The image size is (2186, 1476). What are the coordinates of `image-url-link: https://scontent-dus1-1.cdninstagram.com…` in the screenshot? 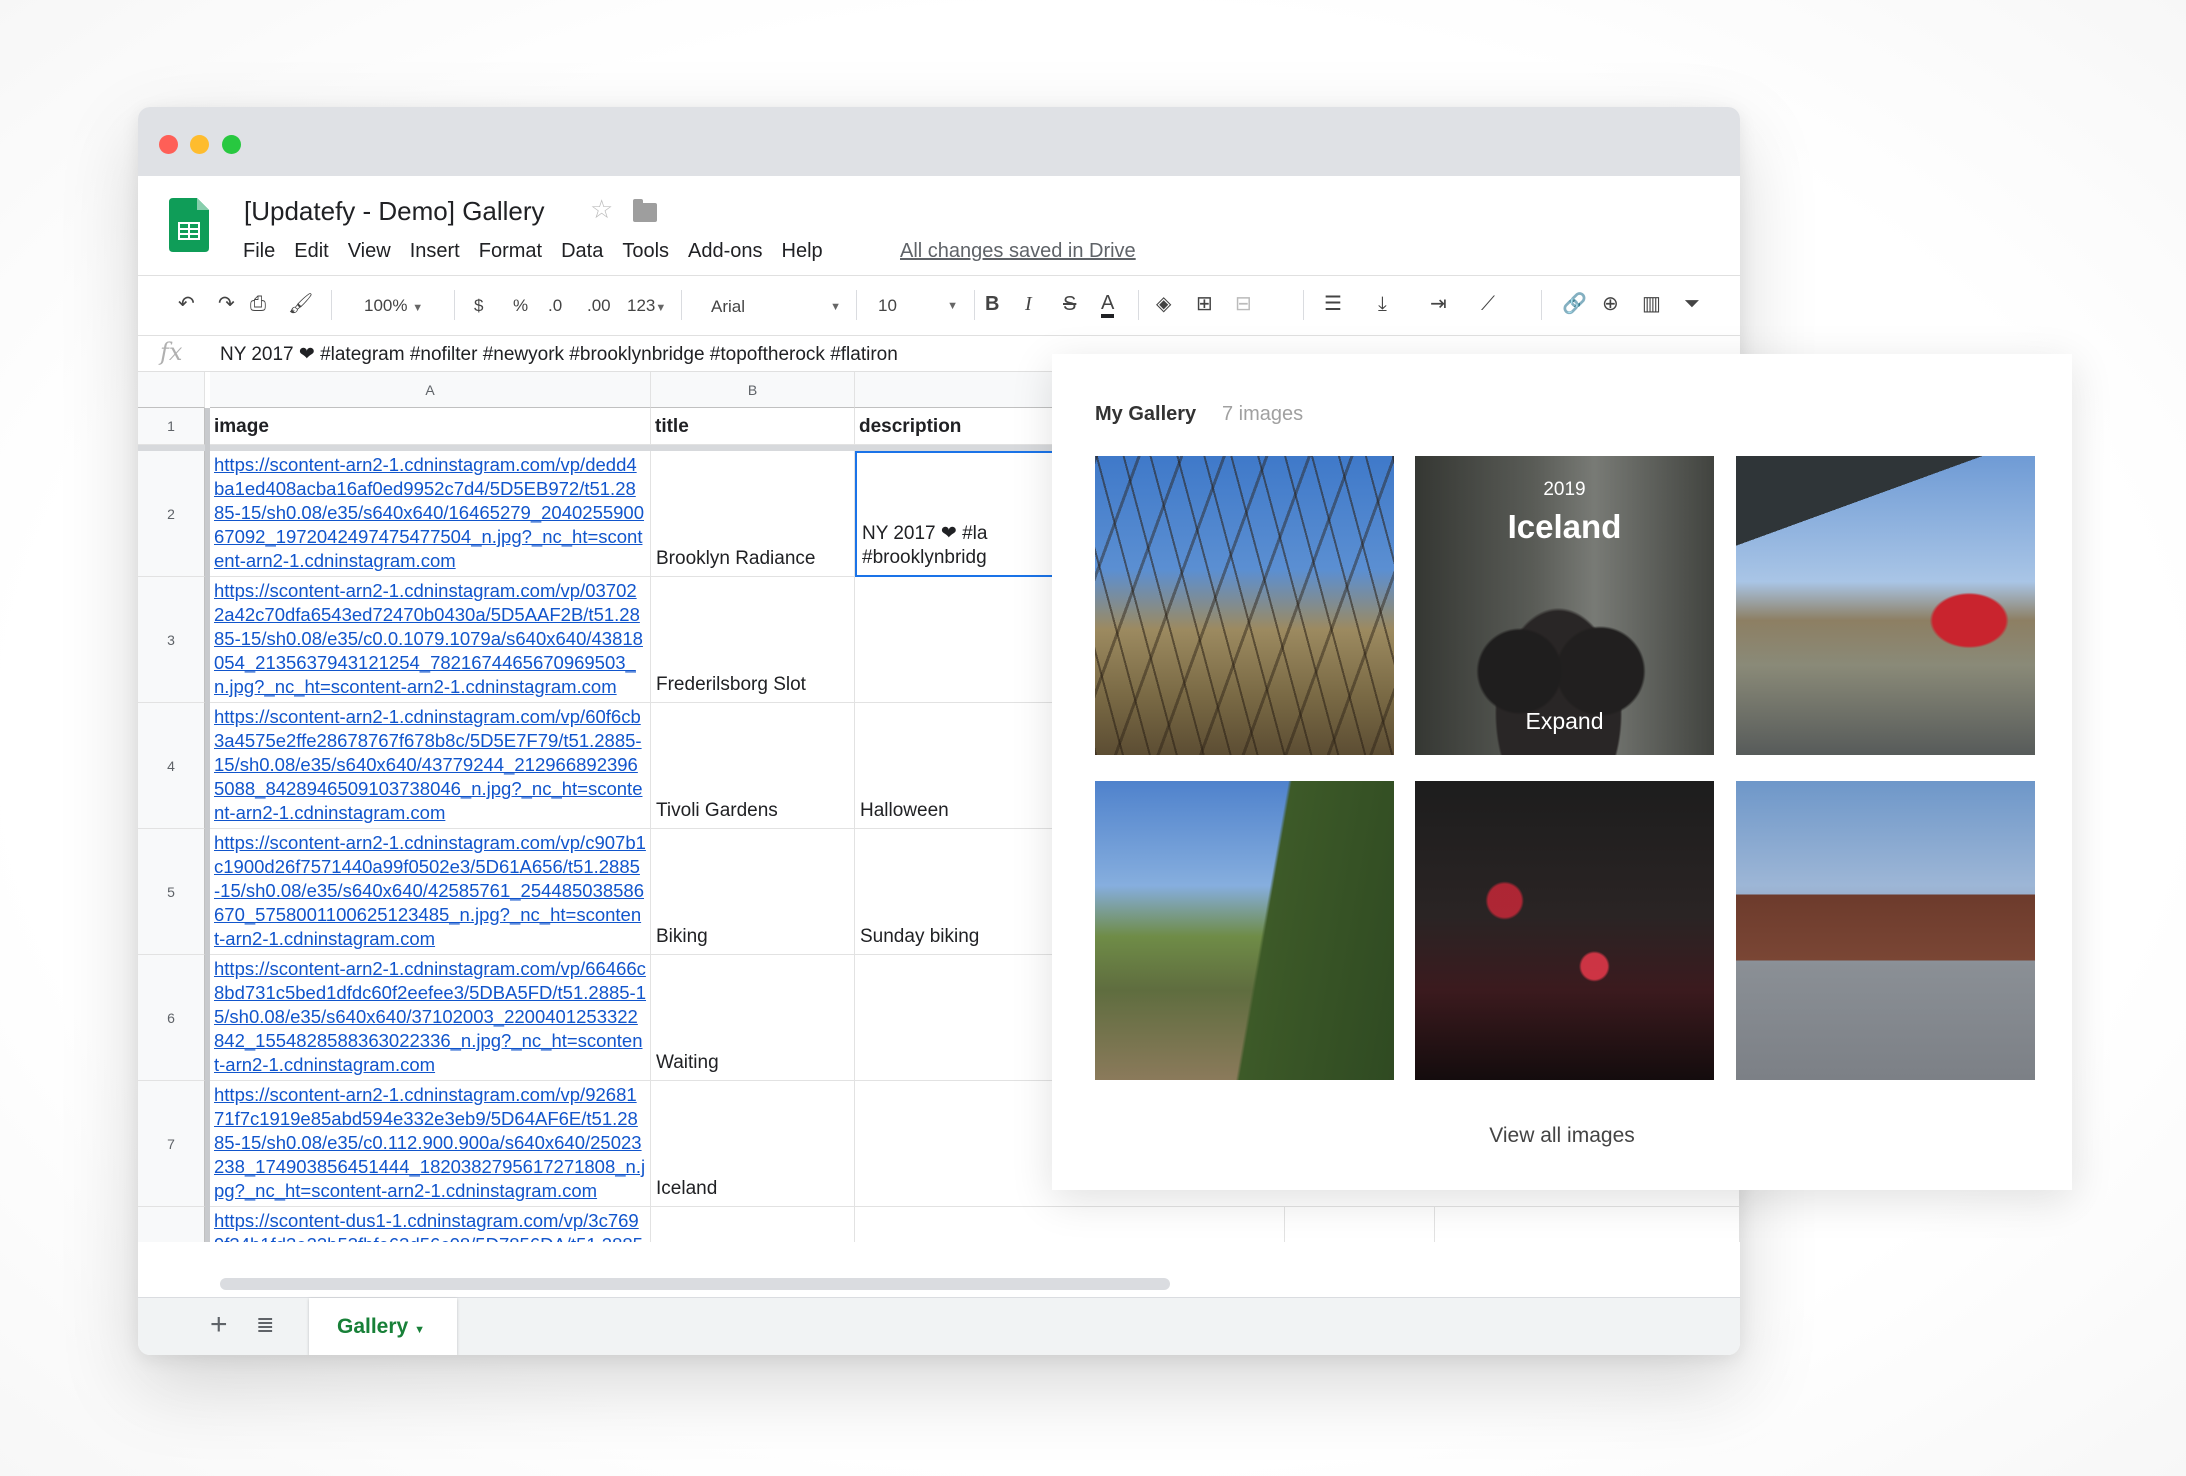 It's located at (428, 1226).